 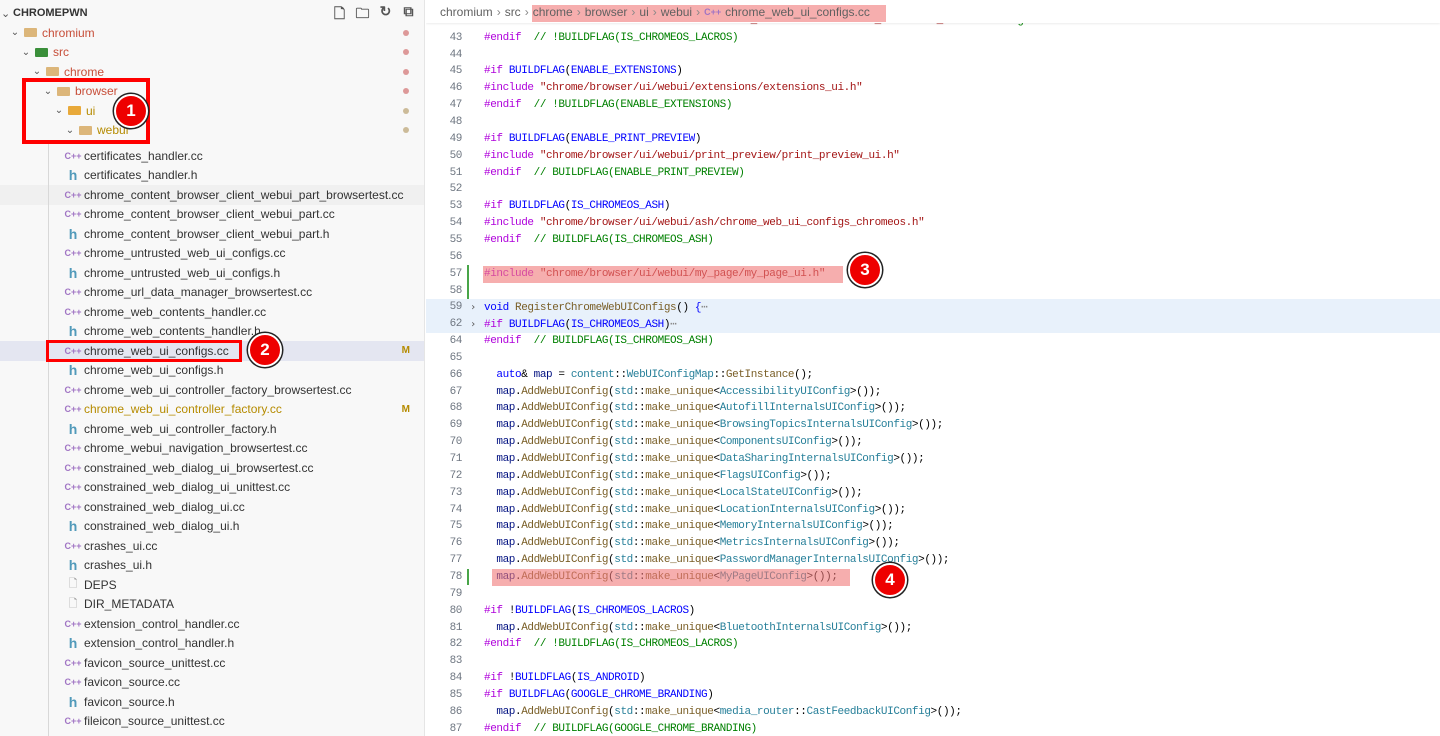 What do you see at coordinates (212, 722) in the screenshot?
I see `file-item: C++ fileicon_source_unittest.cc` at bounding box center [212, 722].